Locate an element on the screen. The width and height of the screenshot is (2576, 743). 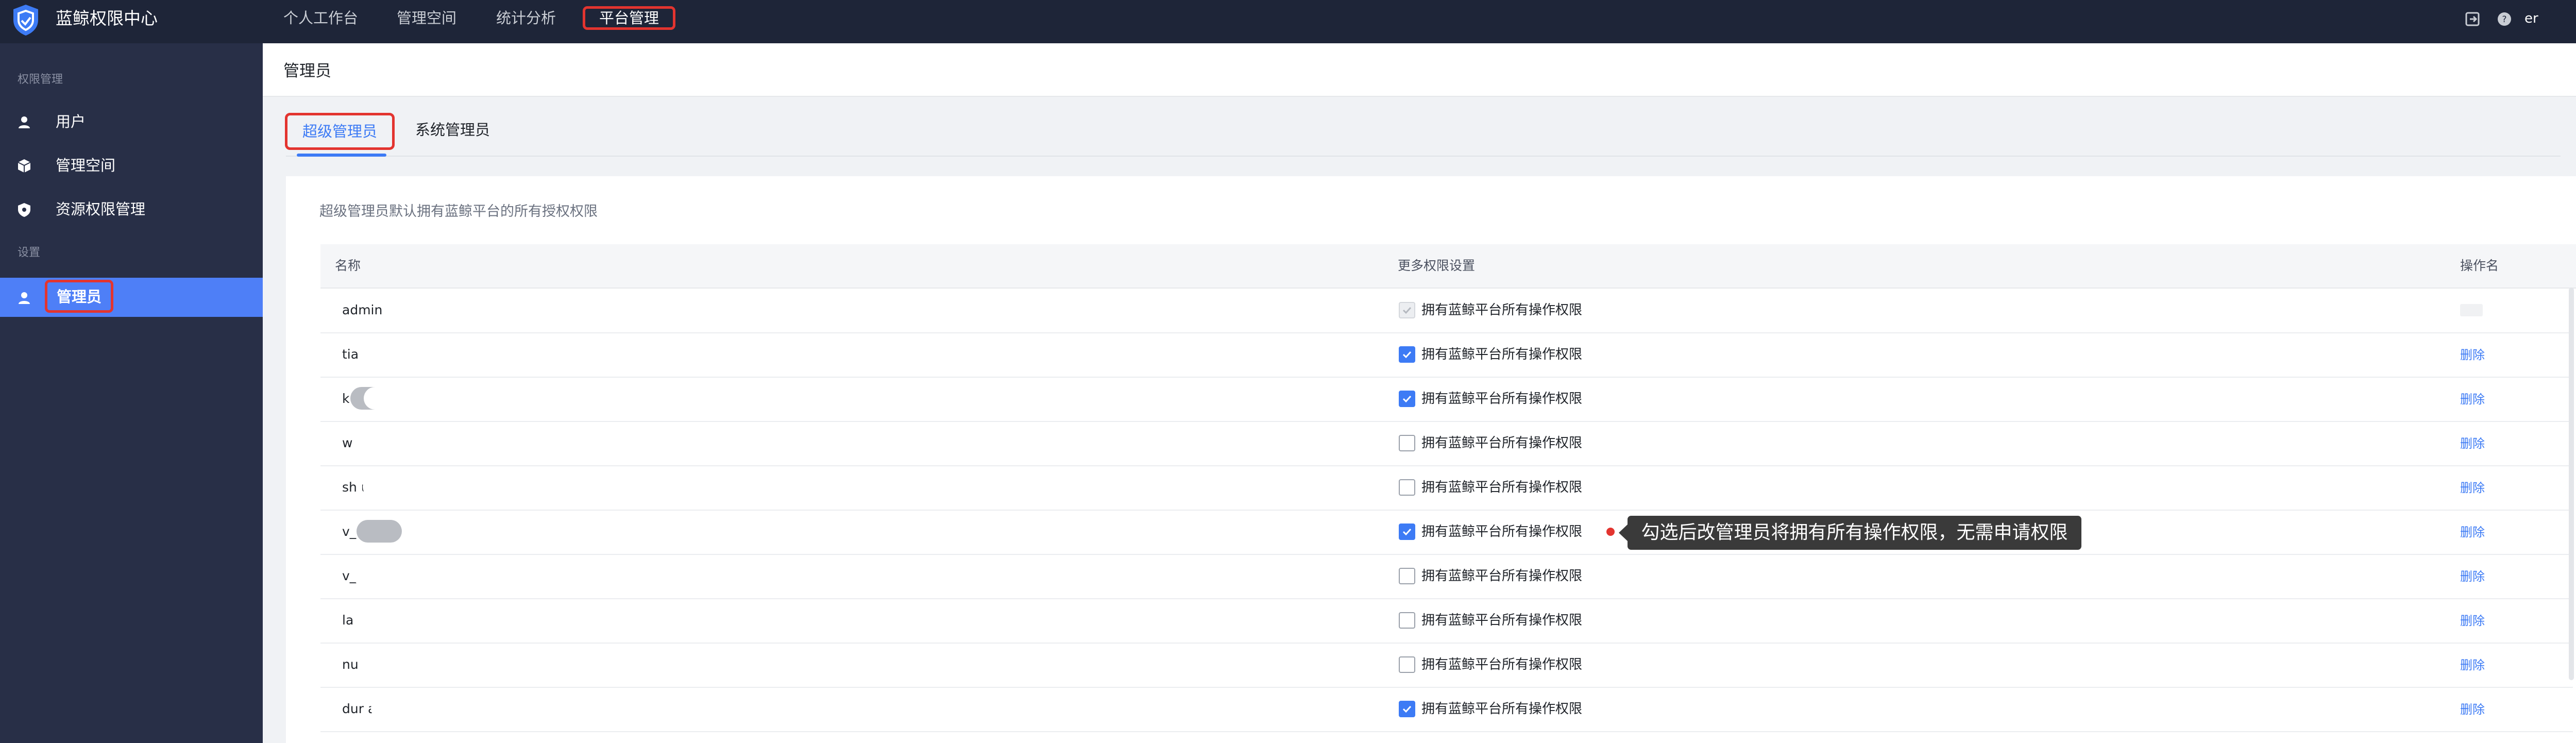
tooltip: 勾选后改管理员将拥有所有操作权限，无需申请权限 is located at coordinates (1854, 533).